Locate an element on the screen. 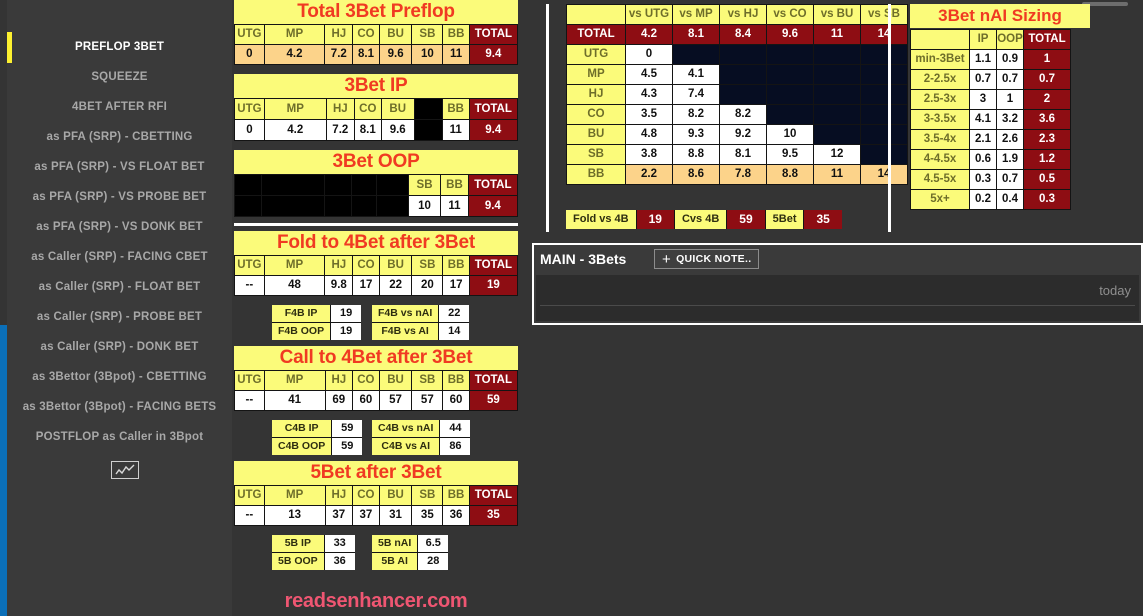 Image resolution: width=1143 pixels, height=616 pixels. sizing-row: 4.5-5x 0.3 0.7 0.5 is located at coordinates (990, 179).